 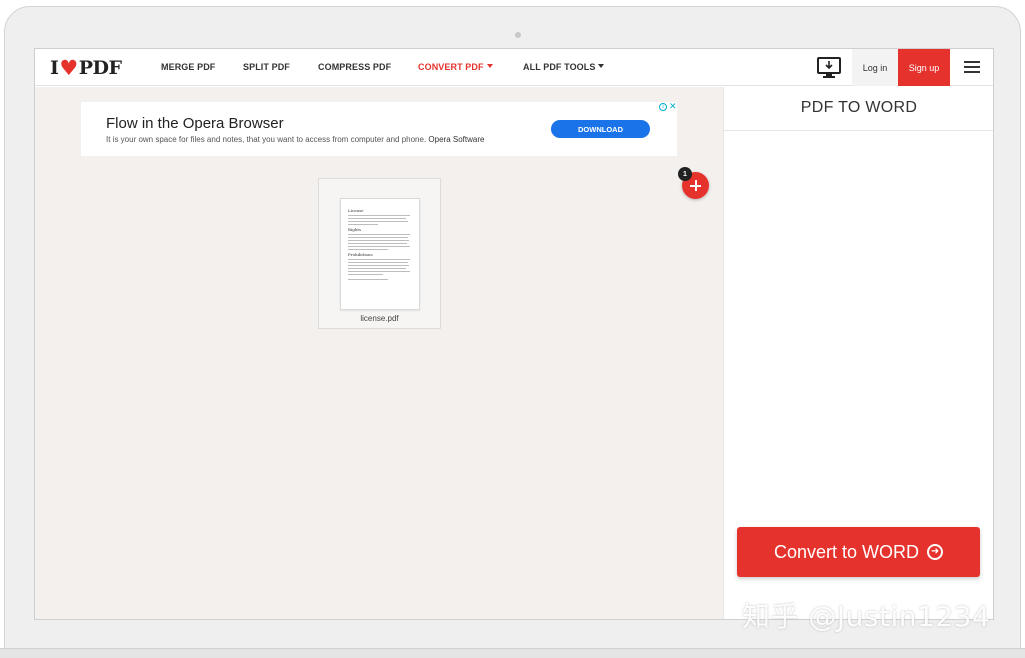 I want to click on file-card: License Rights Prohibitions license.pdf, so click(x=379, y=253).